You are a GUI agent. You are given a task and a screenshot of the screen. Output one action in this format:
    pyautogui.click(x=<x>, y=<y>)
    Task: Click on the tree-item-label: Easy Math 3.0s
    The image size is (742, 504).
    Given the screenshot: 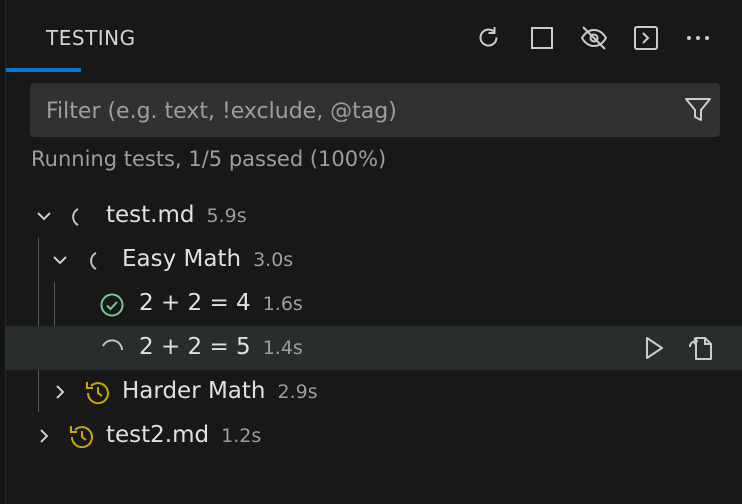 What is the action you would take?
    pyautogui.click(x=207, y=259)
    